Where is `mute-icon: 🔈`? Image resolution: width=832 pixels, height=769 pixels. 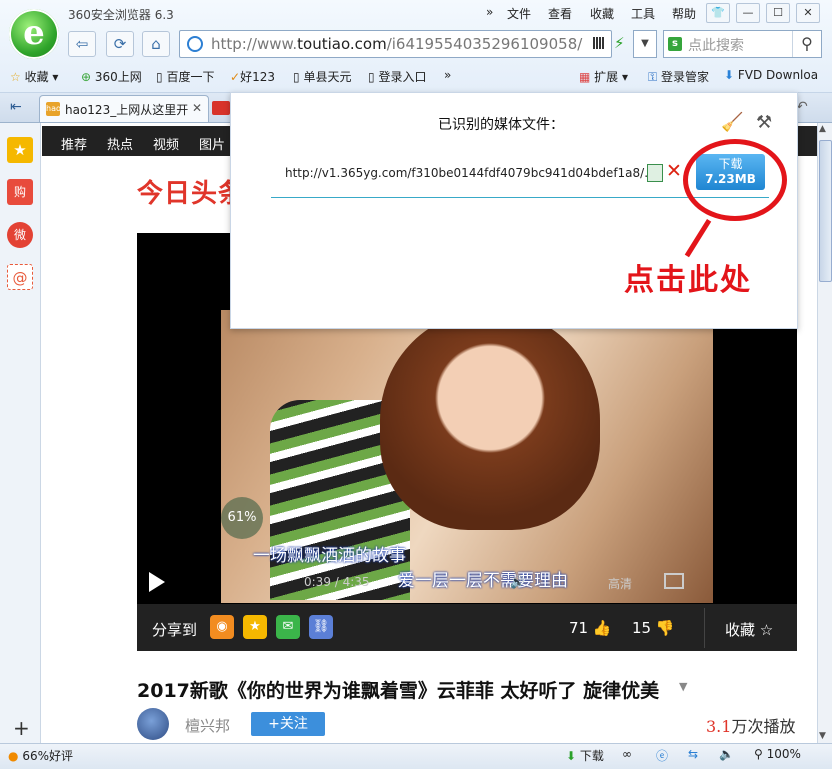 mute-icon: 🔈 is located at coordinates (726, 754).